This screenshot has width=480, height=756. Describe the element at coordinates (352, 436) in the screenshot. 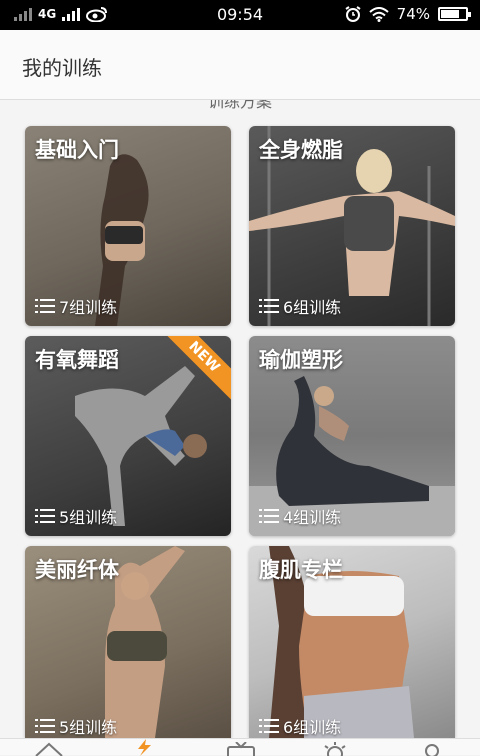

I see `card-yoga: 瑜伽塑形 4组训练` at that location.